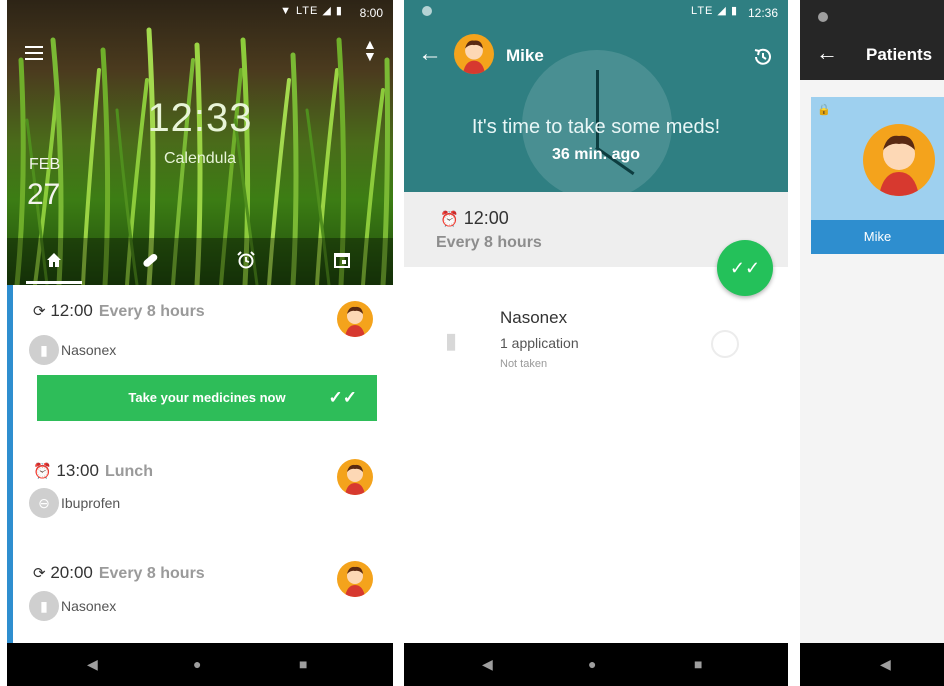  I want to click on dose-time-row: ⏰ 12:00, so click(474, 218).